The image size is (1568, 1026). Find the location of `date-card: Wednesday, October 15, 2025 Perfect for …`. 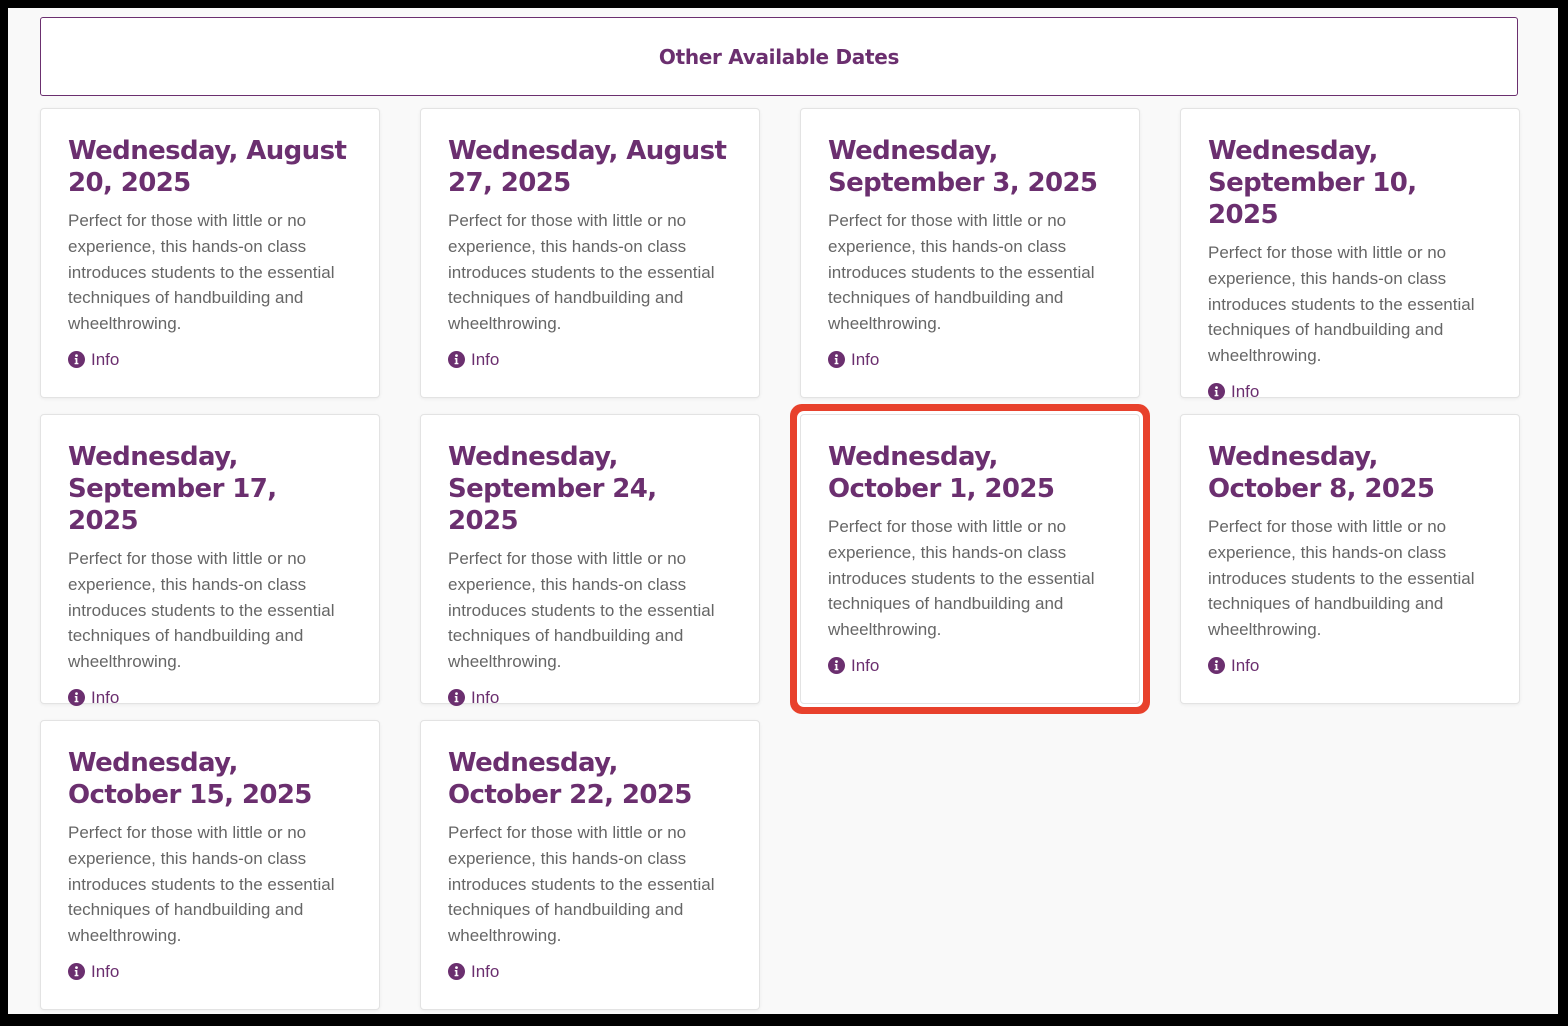

date-card: Wednesday, October 15, 2025 Perfect for … is located at coordinates (210, 865).